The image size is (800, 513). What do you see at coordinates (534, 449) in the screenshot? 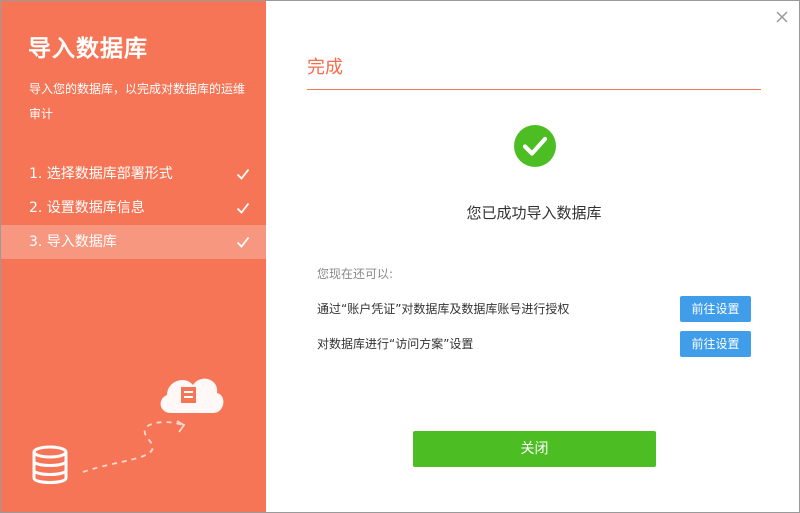
I see `close-button: 关闭` at bounding box center [534, 449].